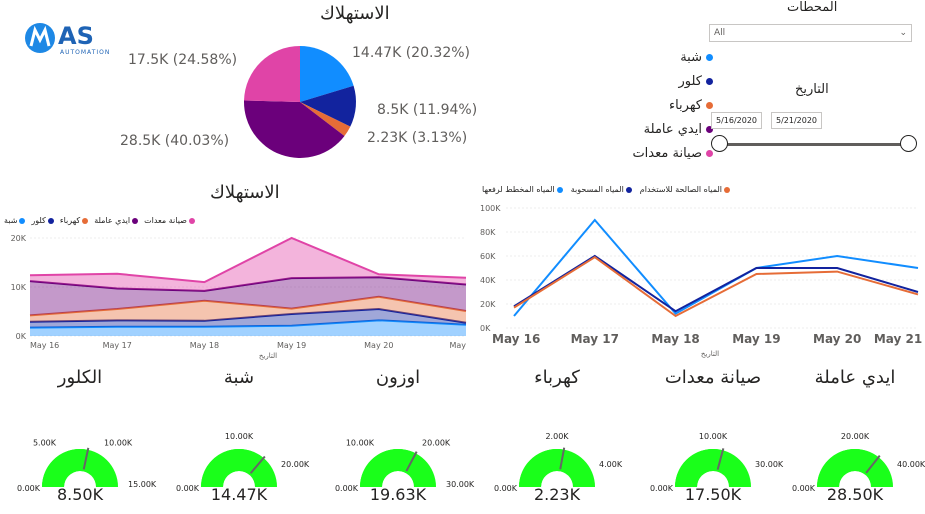 The image size is (925, 514). I want to click on pie-title: الاستهلاك, so click(355, 13).